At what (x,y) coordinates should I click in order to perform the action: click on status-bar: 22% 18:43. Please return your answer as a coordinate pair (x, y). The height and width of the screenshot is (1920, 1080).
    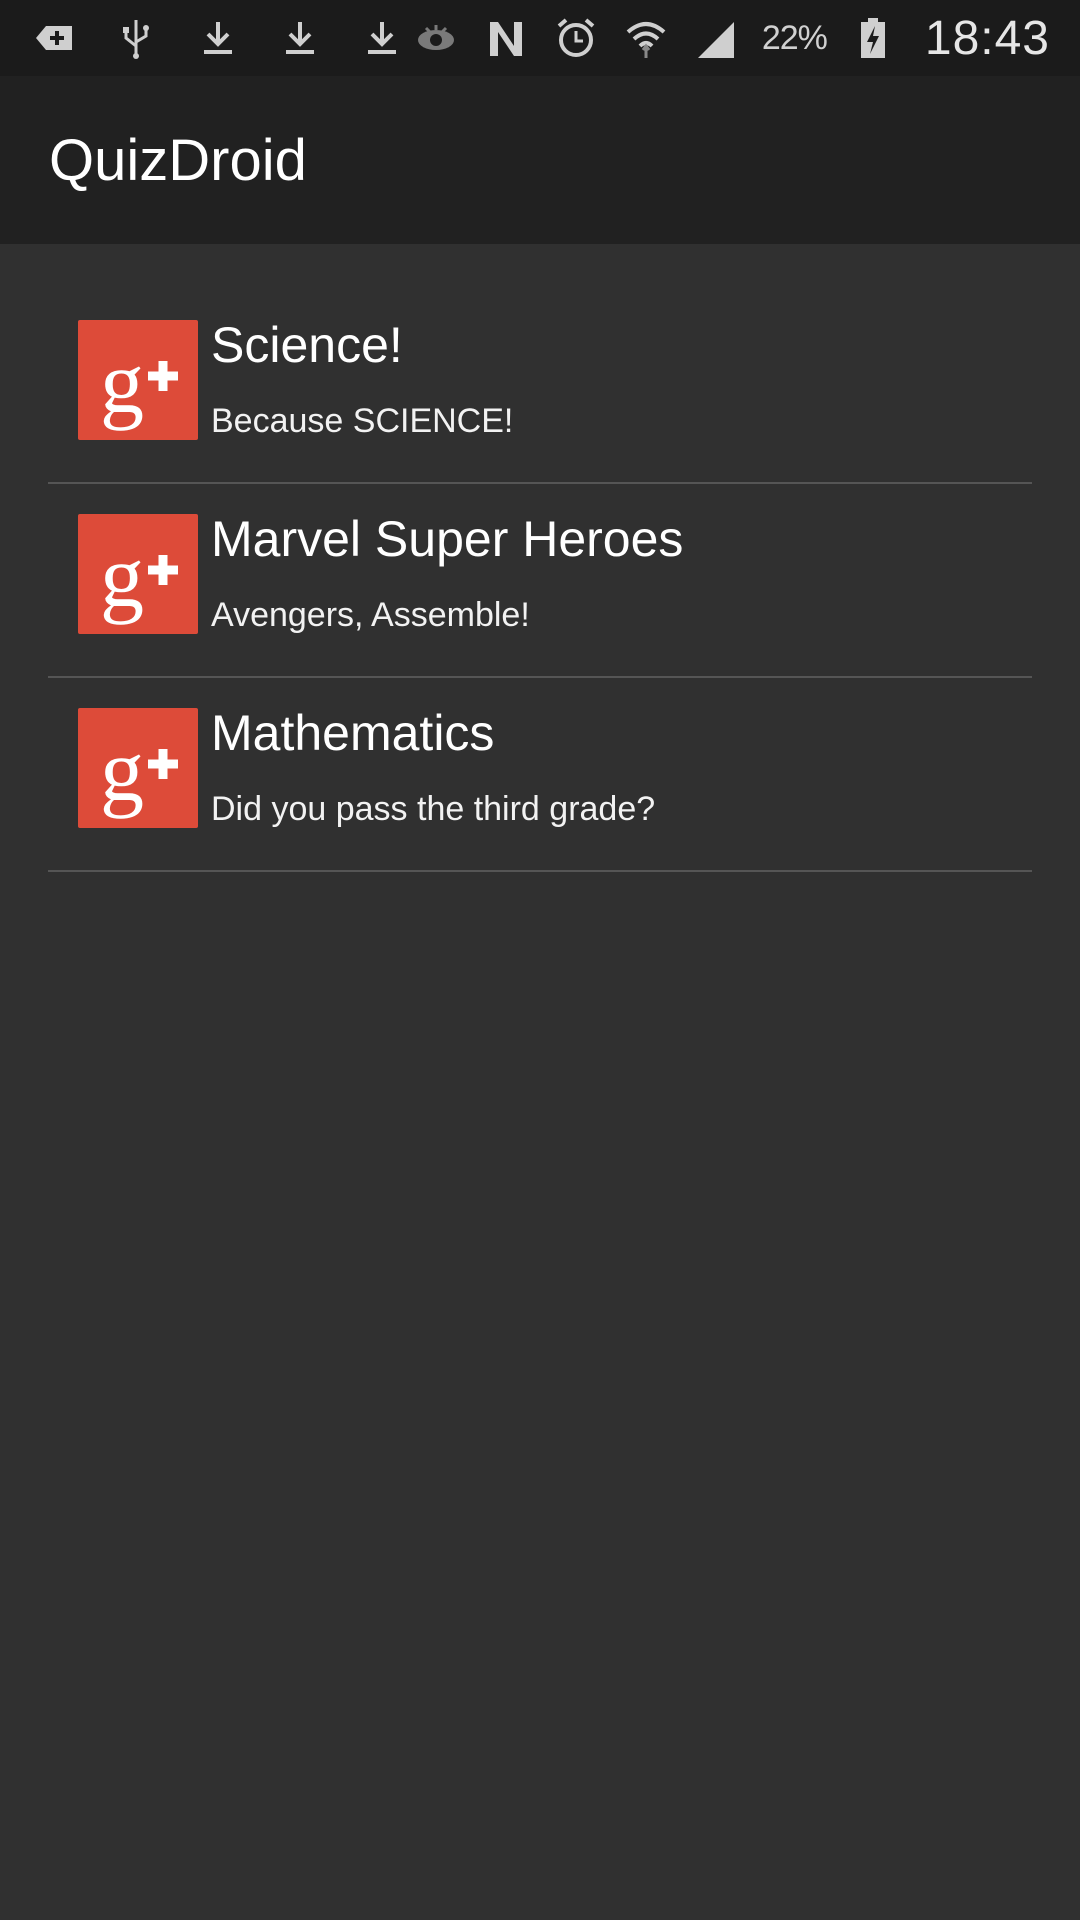
    Looking at the image, I should click on (540, 38).